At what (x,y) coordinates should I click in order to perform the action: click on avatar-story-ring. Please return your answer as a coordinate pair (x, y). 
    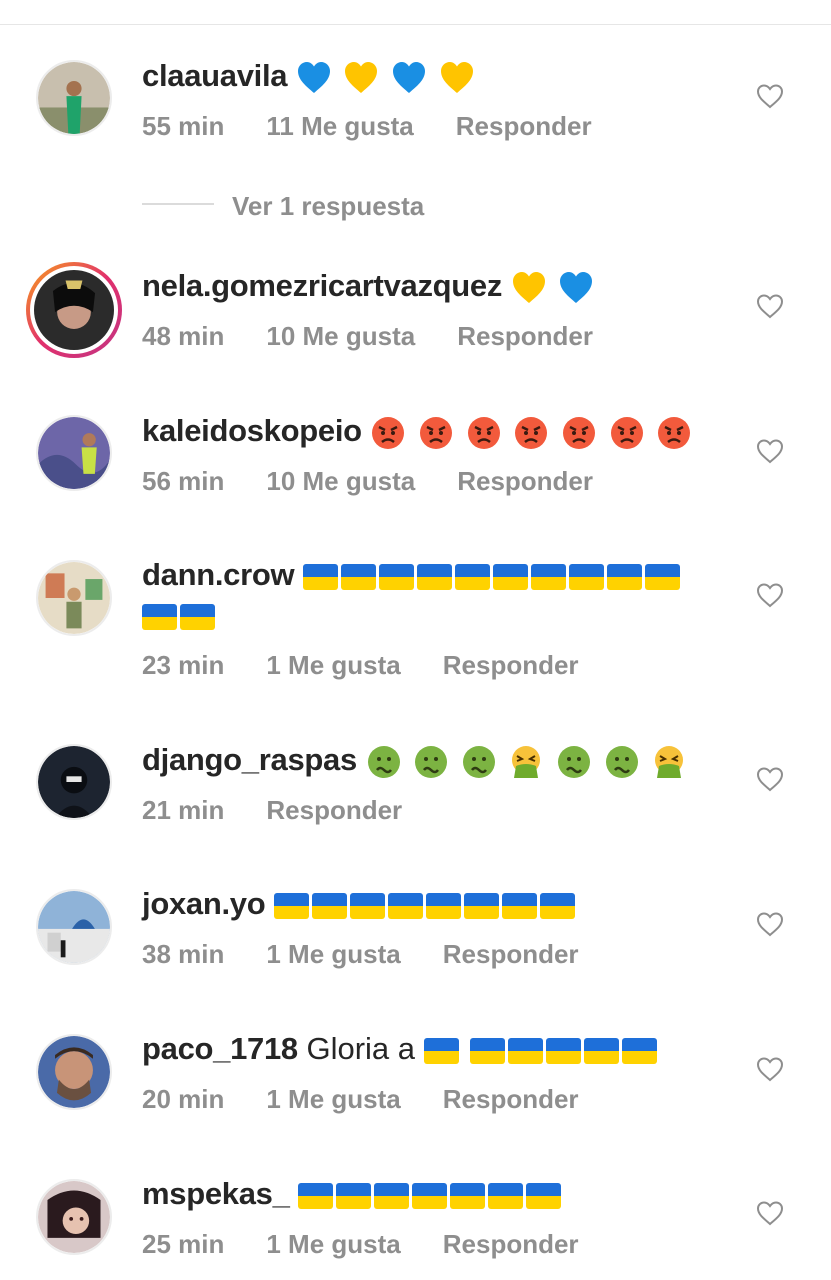
    Looking at the image, I should click on (74, 310).